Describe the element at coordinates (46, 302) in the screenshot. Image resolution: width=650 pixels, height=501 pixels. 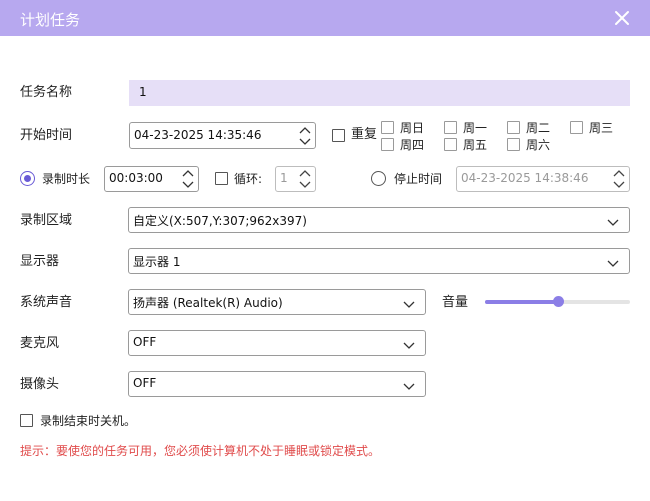
I see `system-audio-label: 系统声音` at that location.